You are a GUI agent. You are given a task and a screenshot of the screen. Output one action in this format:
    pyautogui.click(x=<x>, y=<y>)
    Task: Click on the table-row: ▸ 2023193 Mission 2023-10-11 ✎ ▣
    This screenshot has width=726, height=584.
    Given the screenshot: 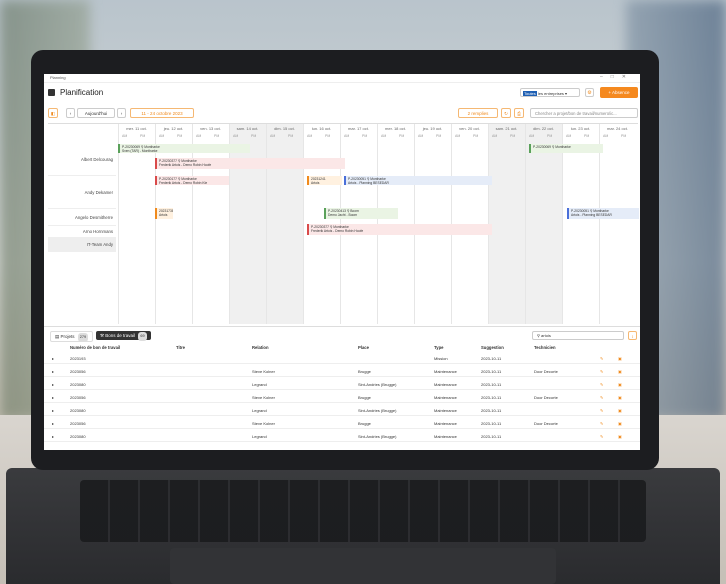 What is the action you would take?
    pyautogui.click(x=342, y=359)
    